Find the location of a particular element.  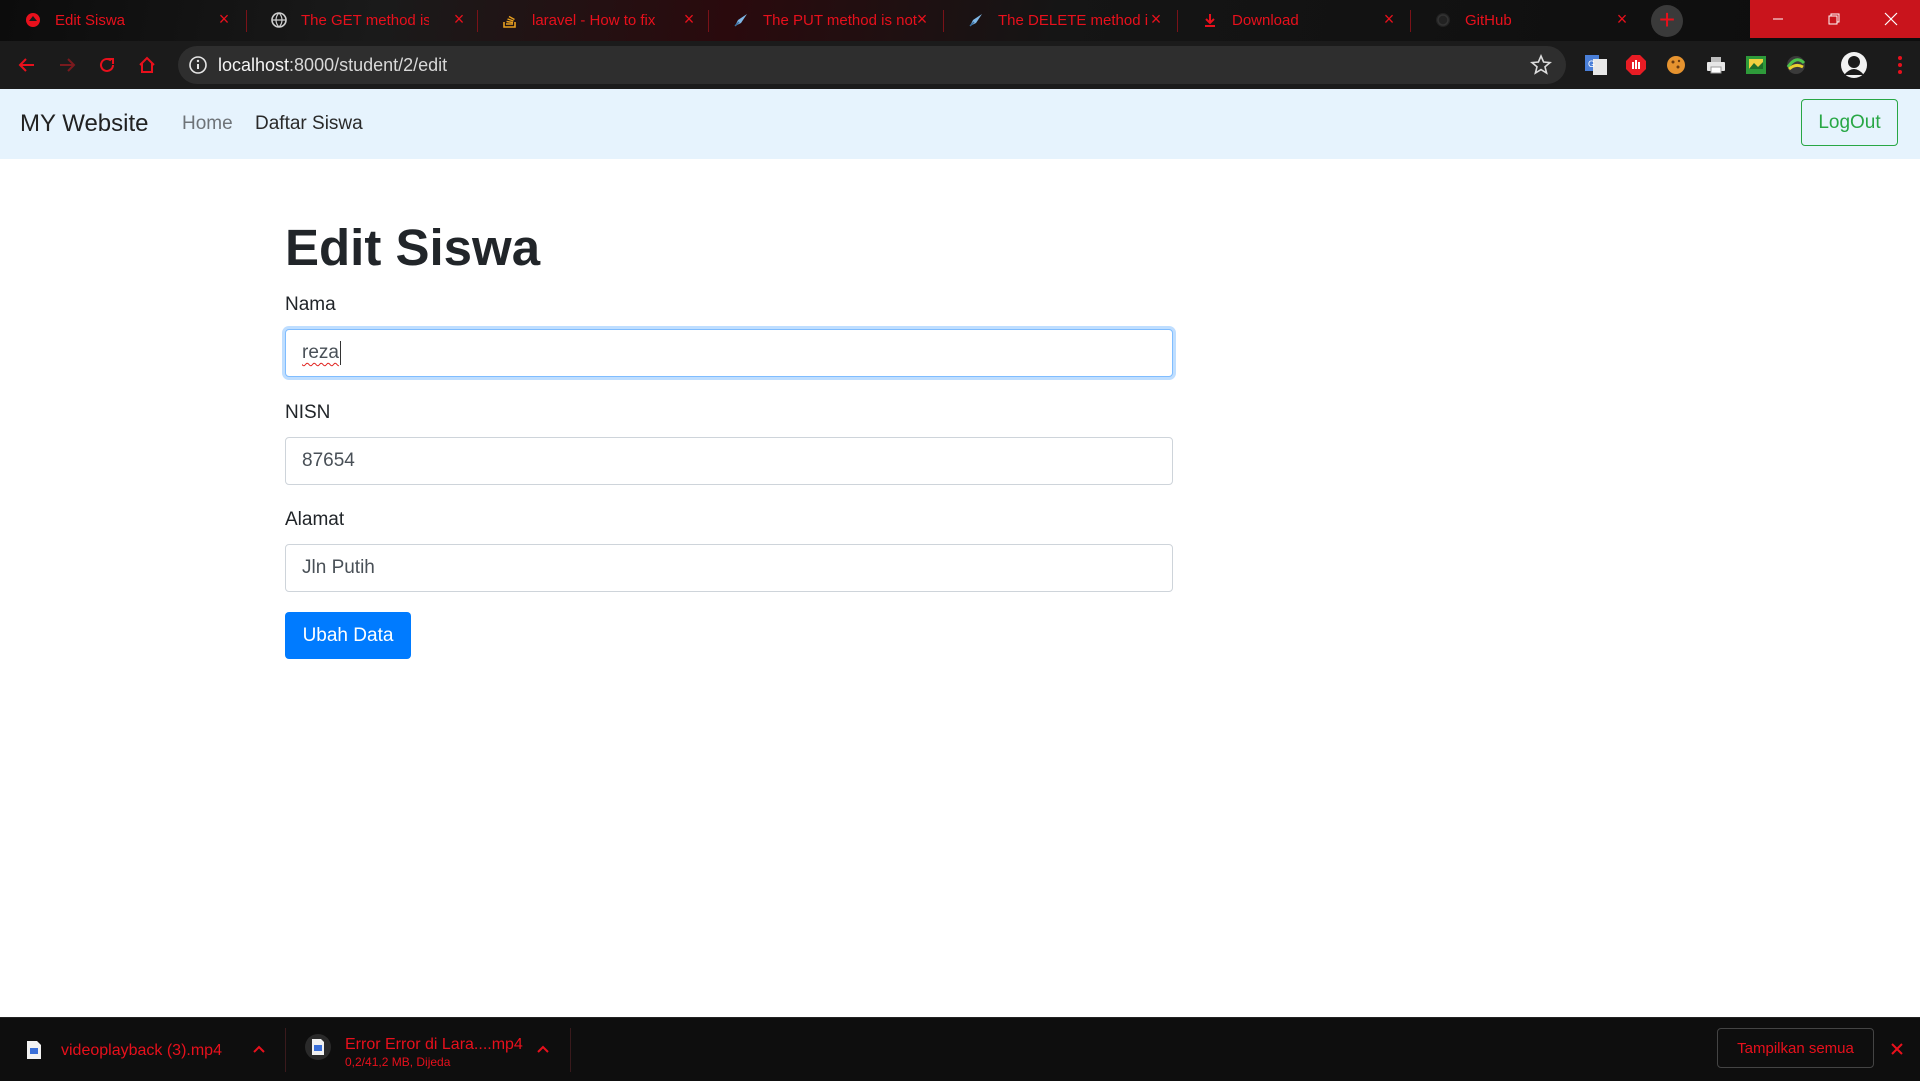

tab-delete-method: The DELETE method is × is located at coordinates (1059, 20).